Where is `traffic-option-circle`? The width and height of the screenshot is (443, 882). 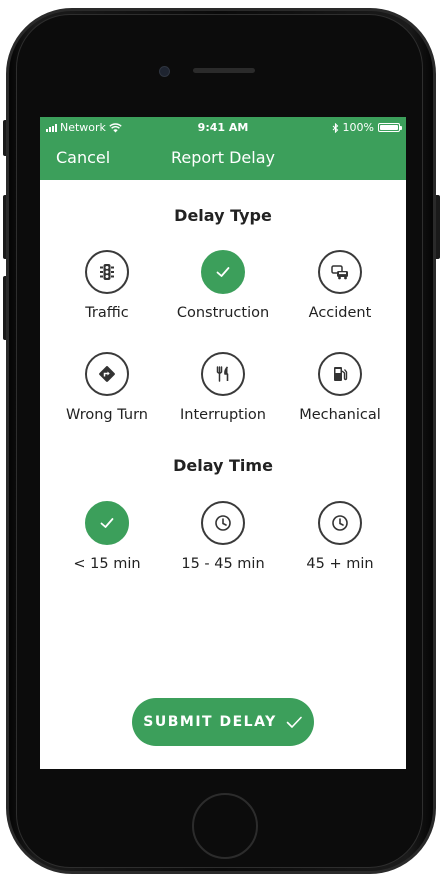
traffic-option-circle is located at coordinates (107, 272).